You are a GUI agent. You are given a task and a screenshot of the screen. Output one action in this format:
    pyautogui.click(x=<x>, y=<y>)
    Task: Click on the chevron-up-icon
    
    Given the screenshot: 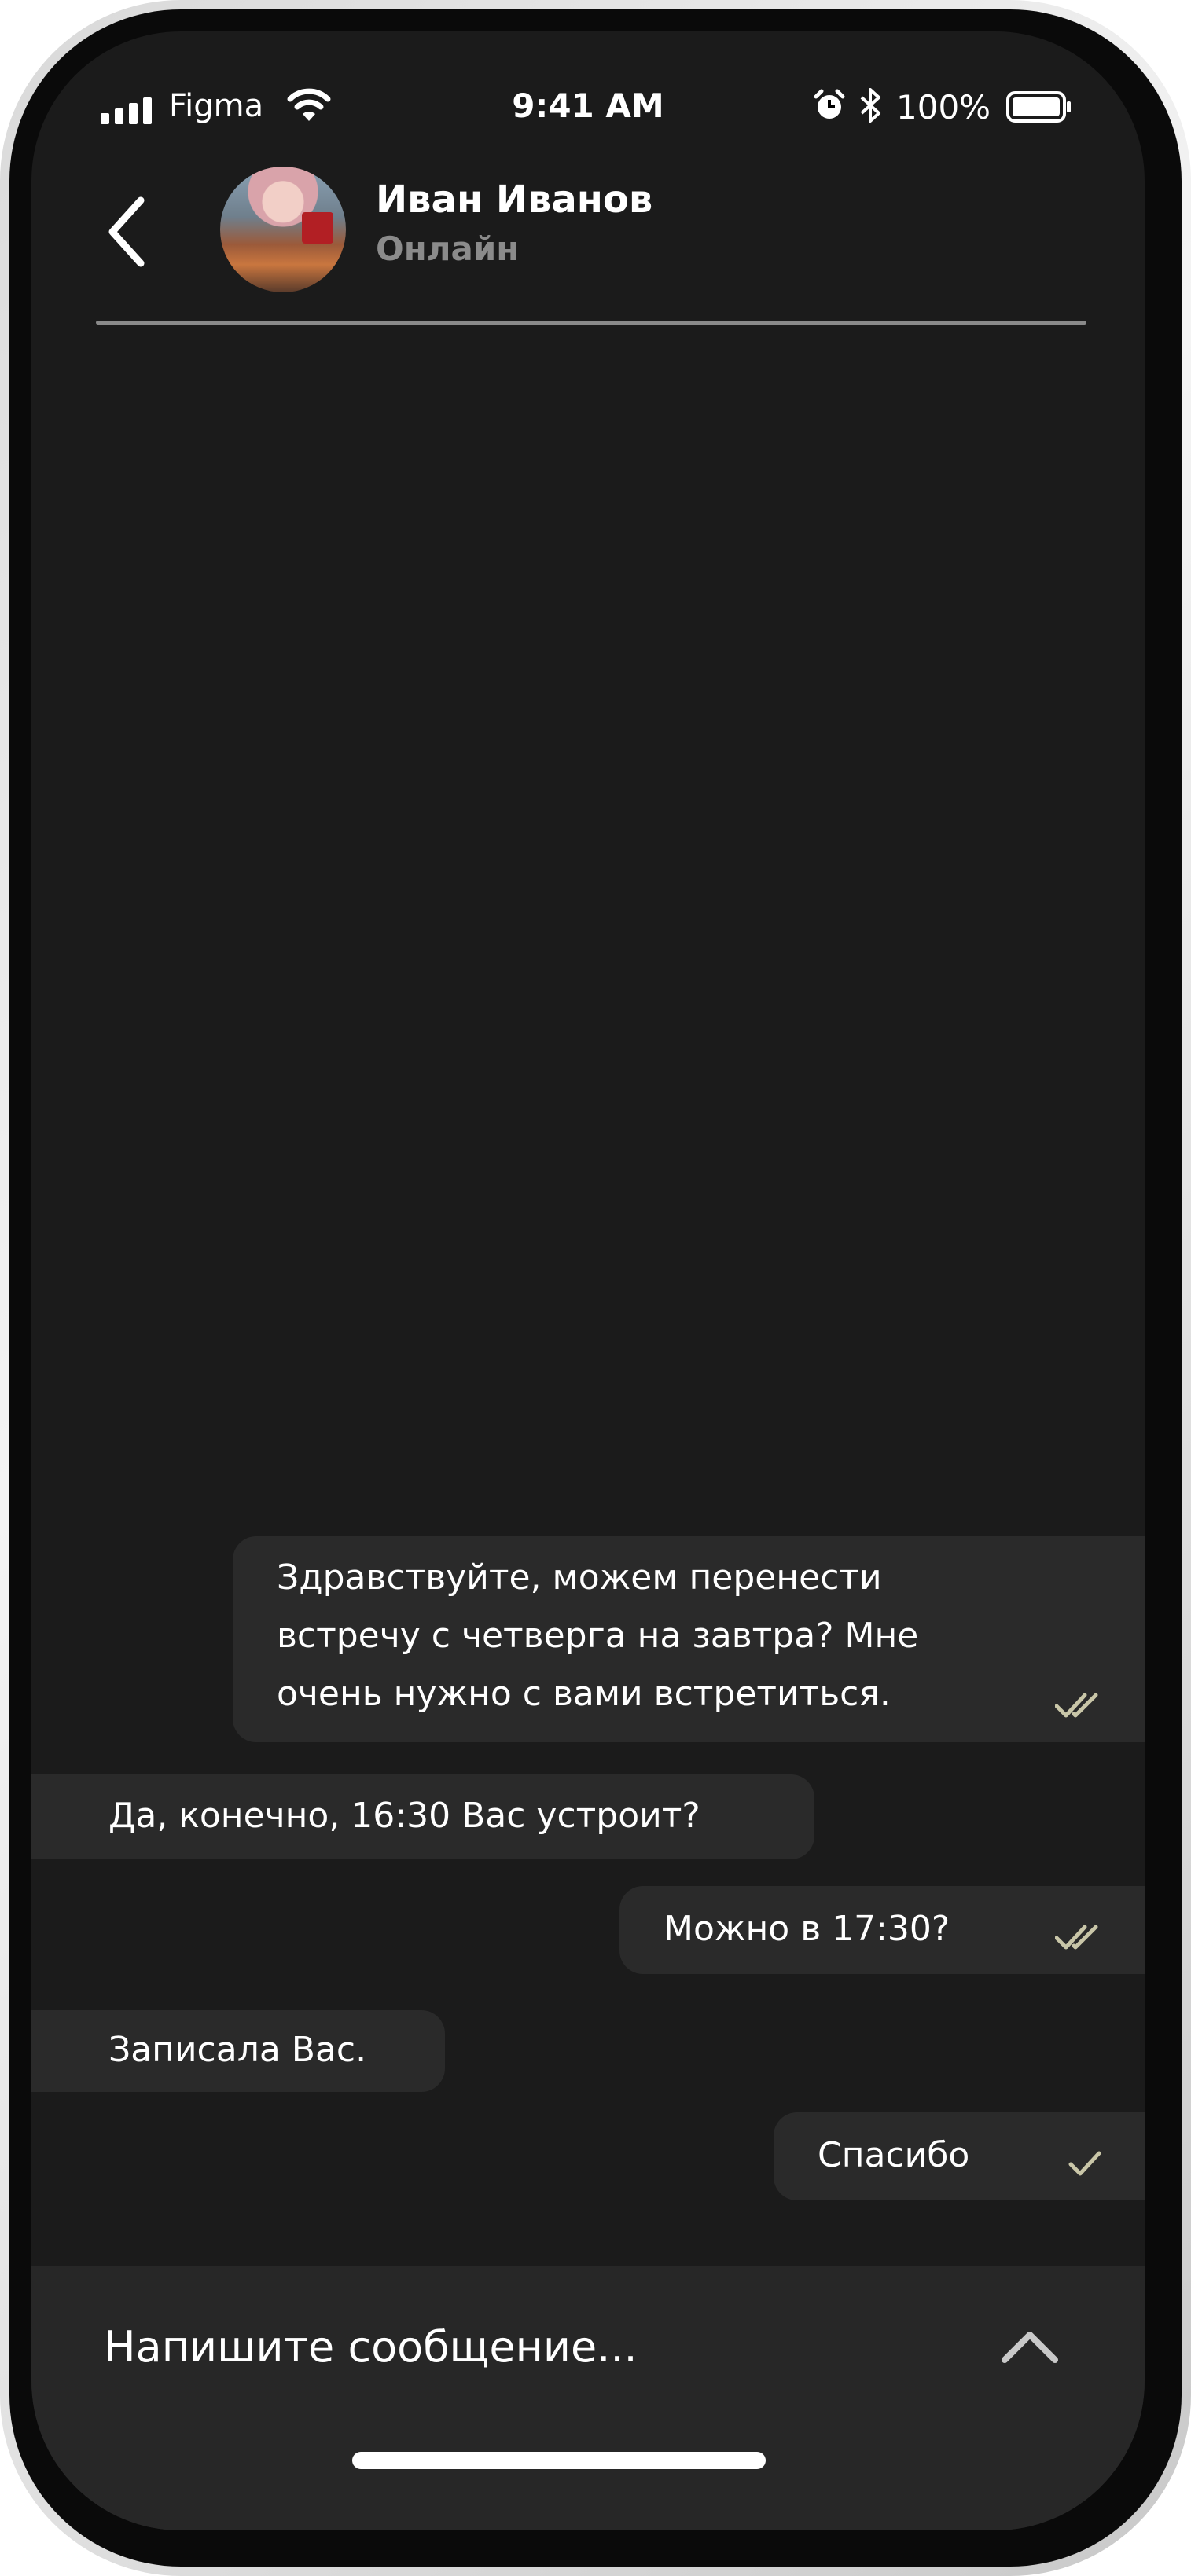 What is the action you would take?
    pyautogui.click(x=1030, y=2347)
    